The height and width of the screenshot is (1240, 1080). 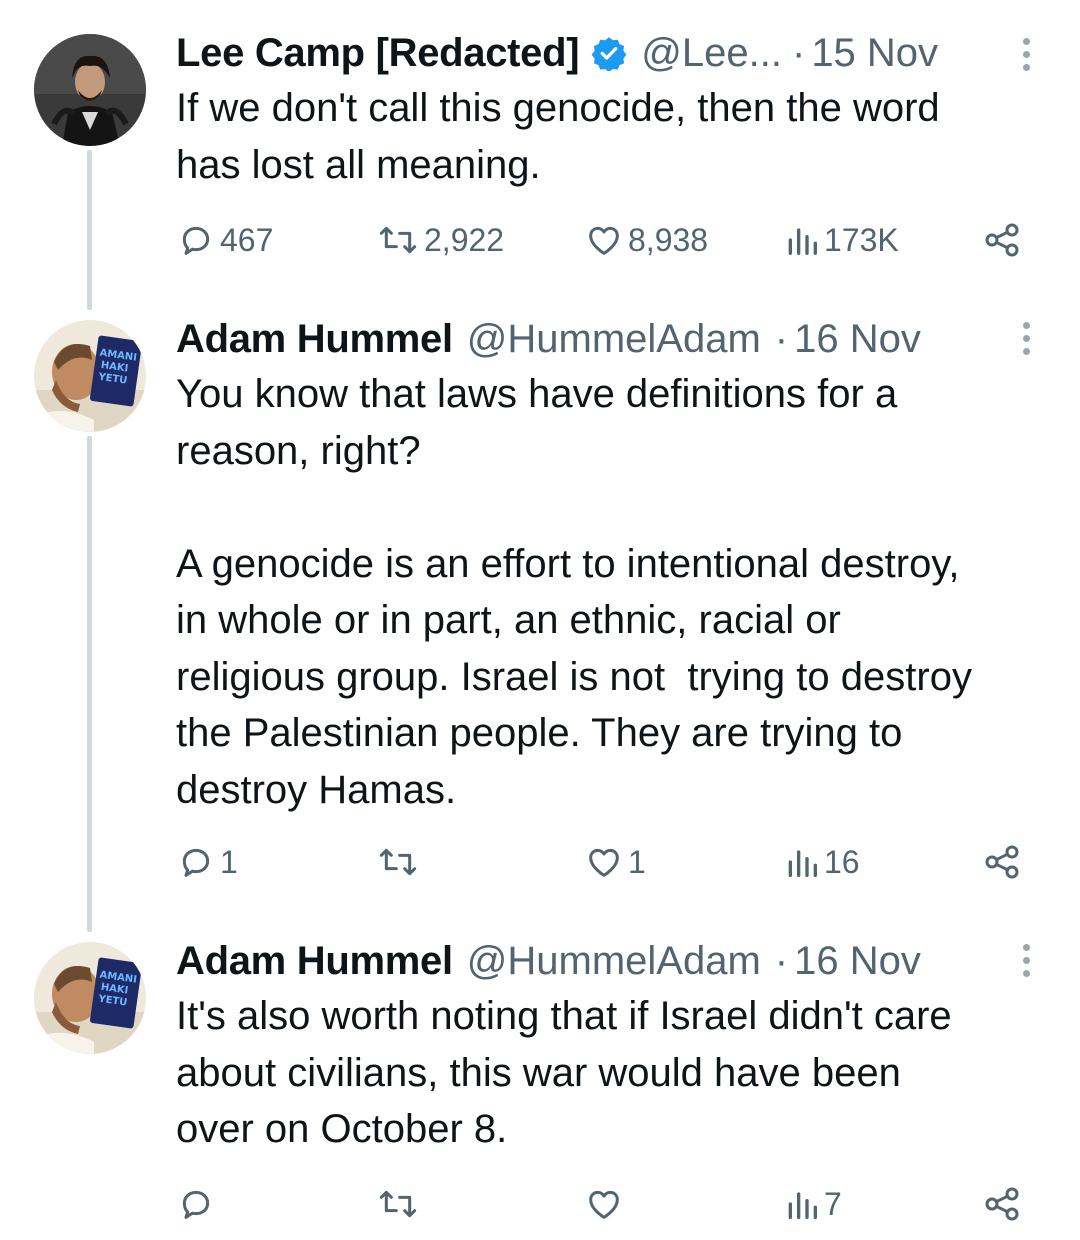 I want to click on reply-button: 1, so click(x=207, y=862).